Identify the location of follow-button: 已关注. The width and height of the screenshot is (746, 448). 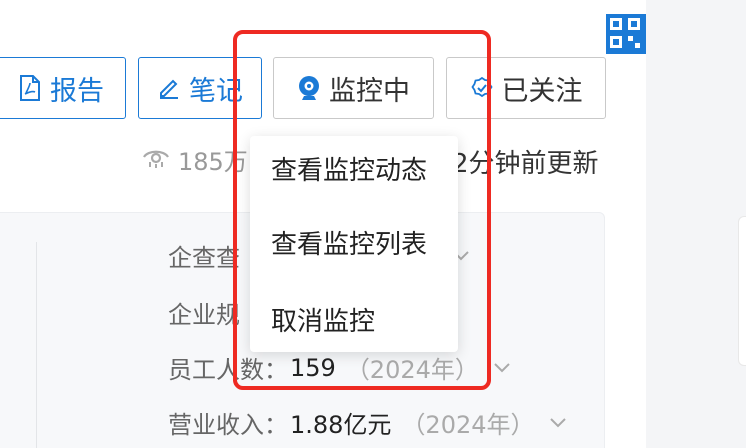
(526, 88).